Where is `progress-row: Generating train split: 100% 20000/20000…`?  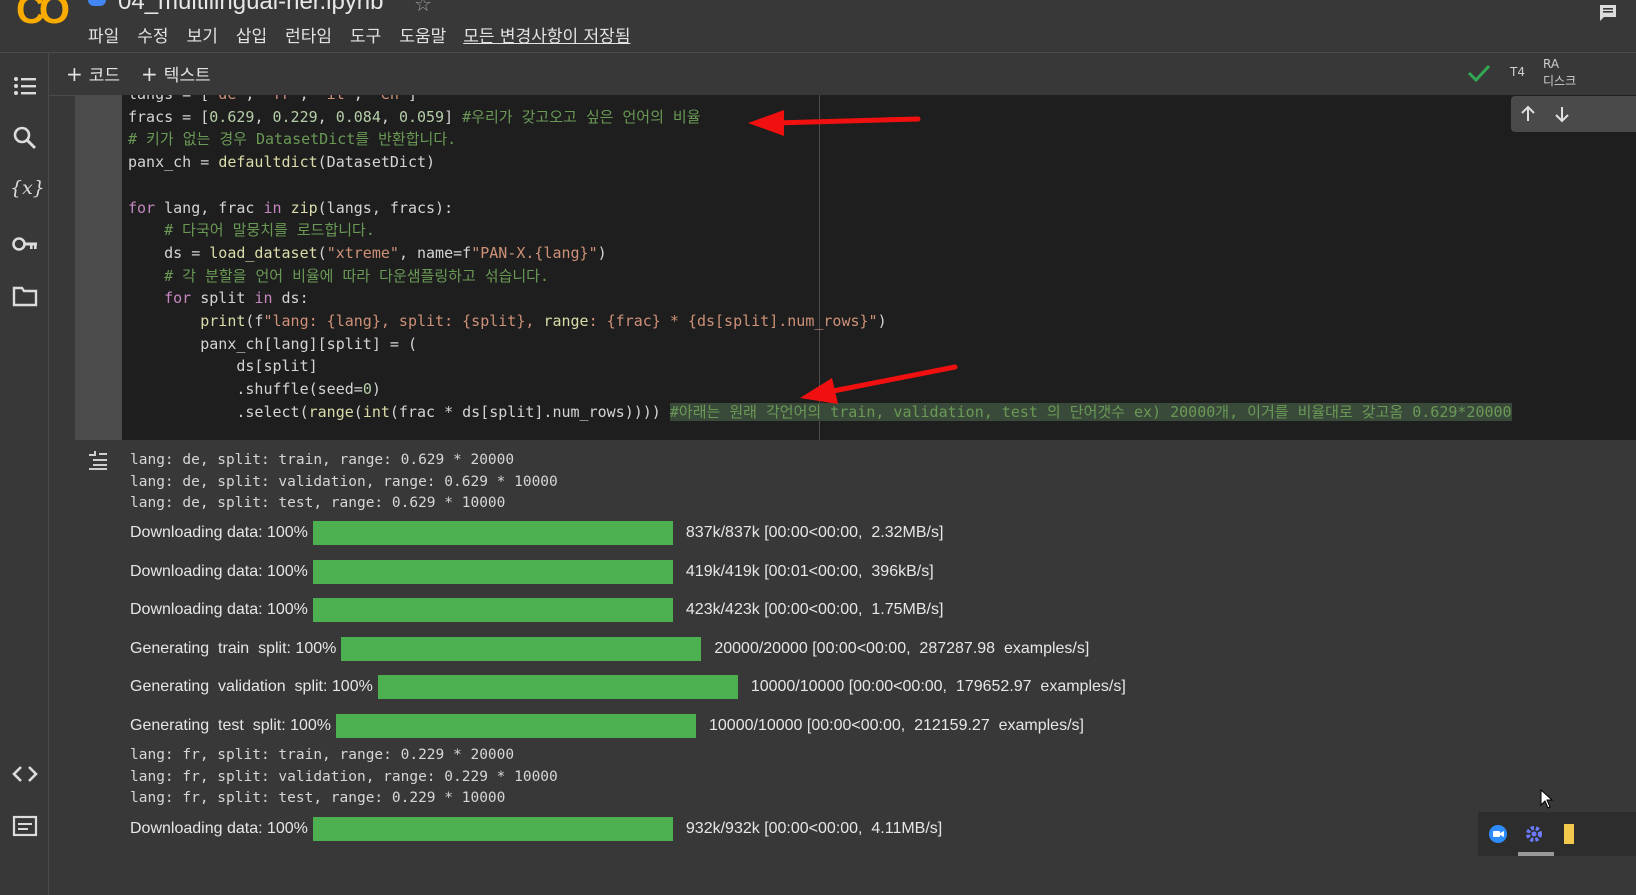
progress-row: Generating train split: 100% 20000/20000… is located at coordinates (609, 649).